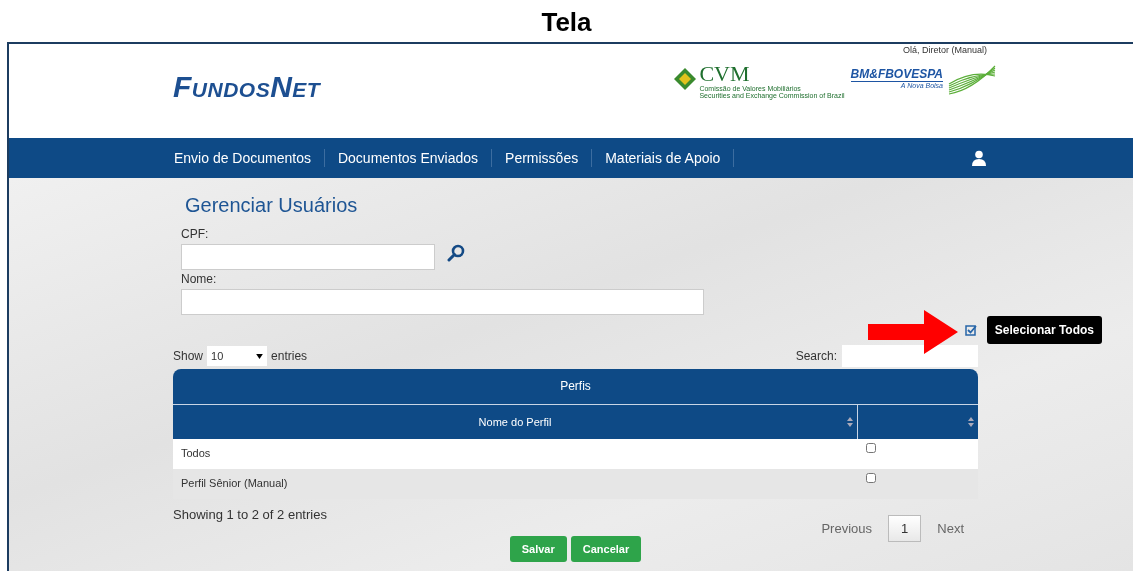 The width and height of the screenshot is (1133, 573). Describe the element at coordinates (575, 387) in the screenshot. I see `table-caption: Perfis` at that location.